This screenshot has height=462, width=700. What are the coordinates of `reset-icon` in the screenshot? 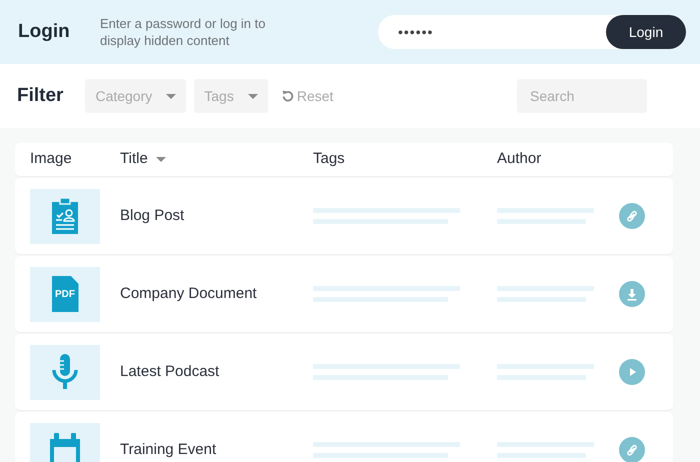 It's located at (288, 96).